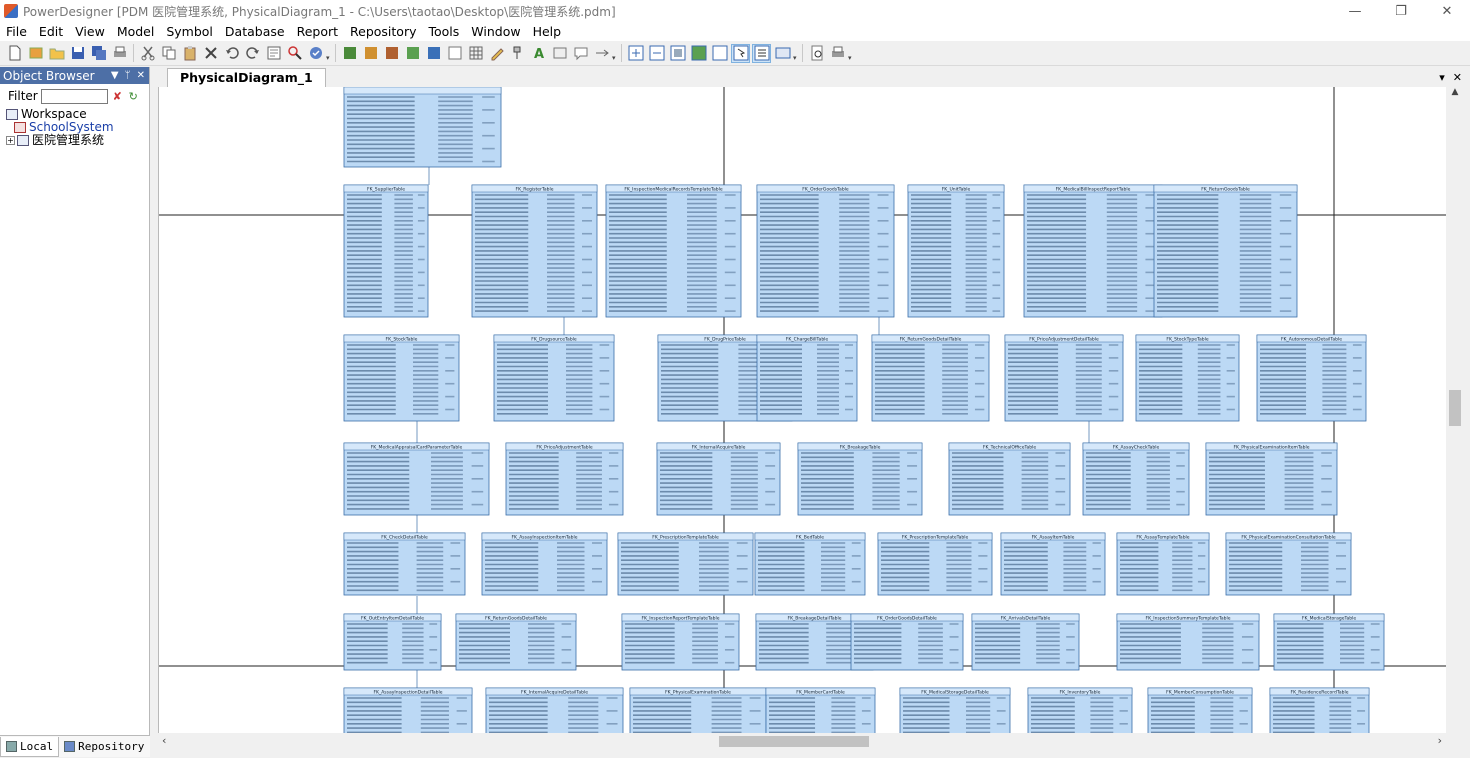 The height and width of the screenshot is (758, 1470). What do you see at coordinates (117, 96) in the screenshot?
I see `clear-filter-icon: ✘` at bounding box center [117, 96].